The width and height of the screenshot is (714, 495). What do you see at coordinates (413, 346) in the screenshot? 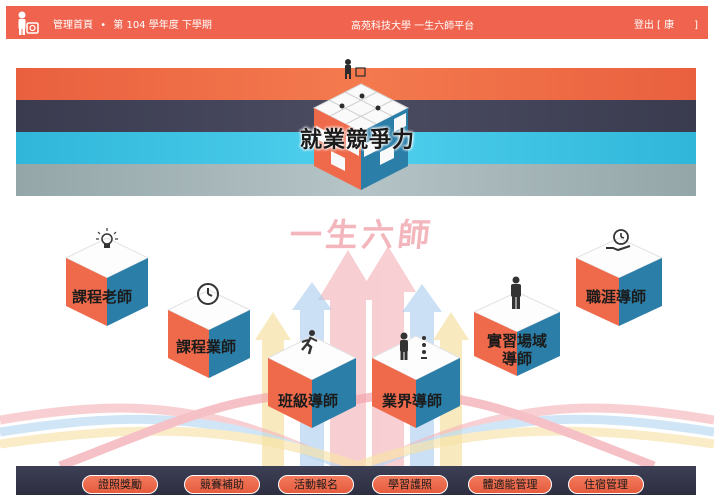
I see `businessman-icon` at bounding box center [413, 346].